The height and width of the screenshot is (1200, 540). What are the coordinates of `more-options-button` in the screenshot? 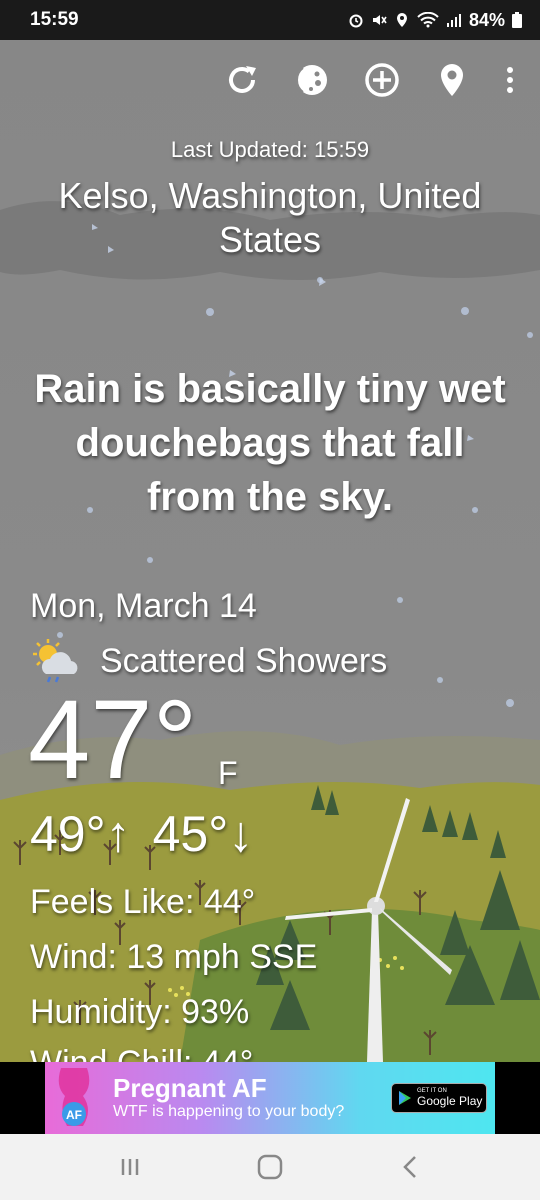 It's located at (510, 80).